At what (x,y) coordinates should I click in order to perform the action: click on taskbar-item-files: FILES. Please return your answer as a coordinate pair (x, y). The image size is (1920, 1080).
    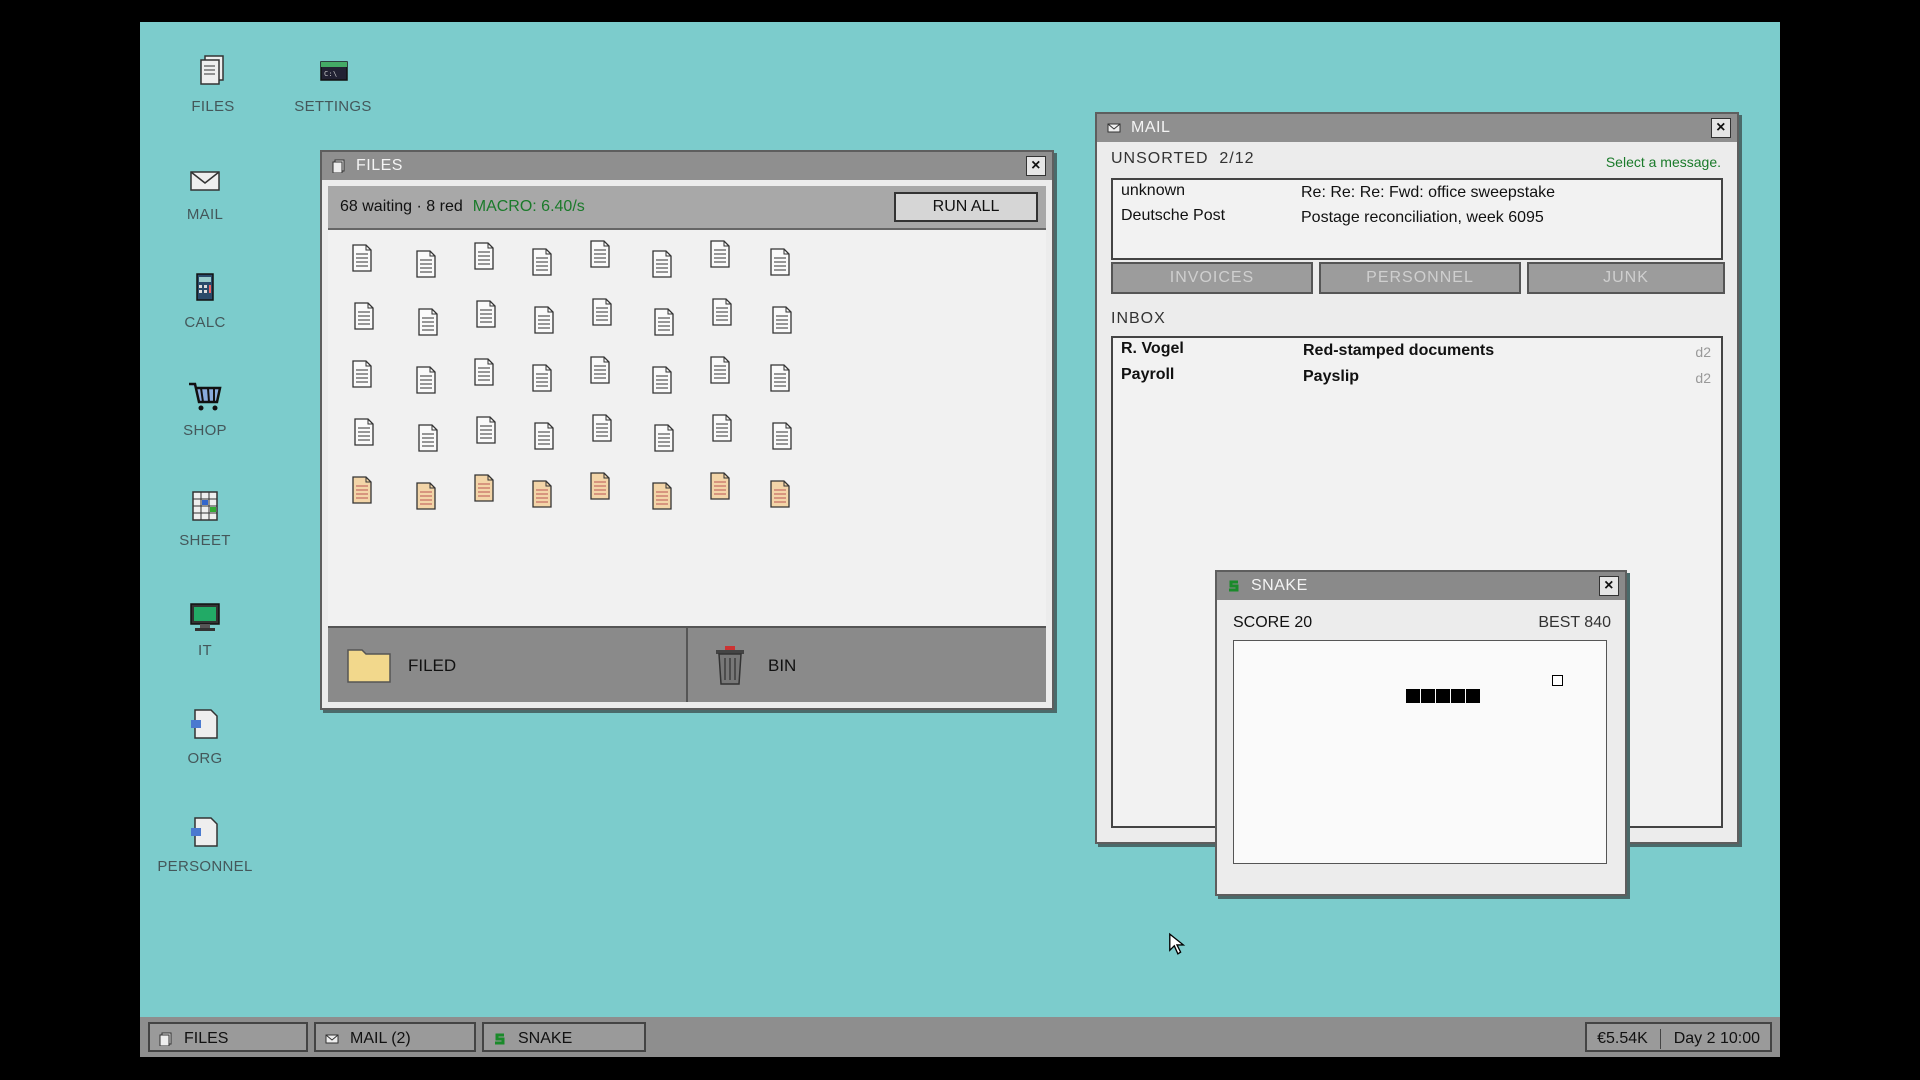
    Looking at the image, I should click on (228, 1037).